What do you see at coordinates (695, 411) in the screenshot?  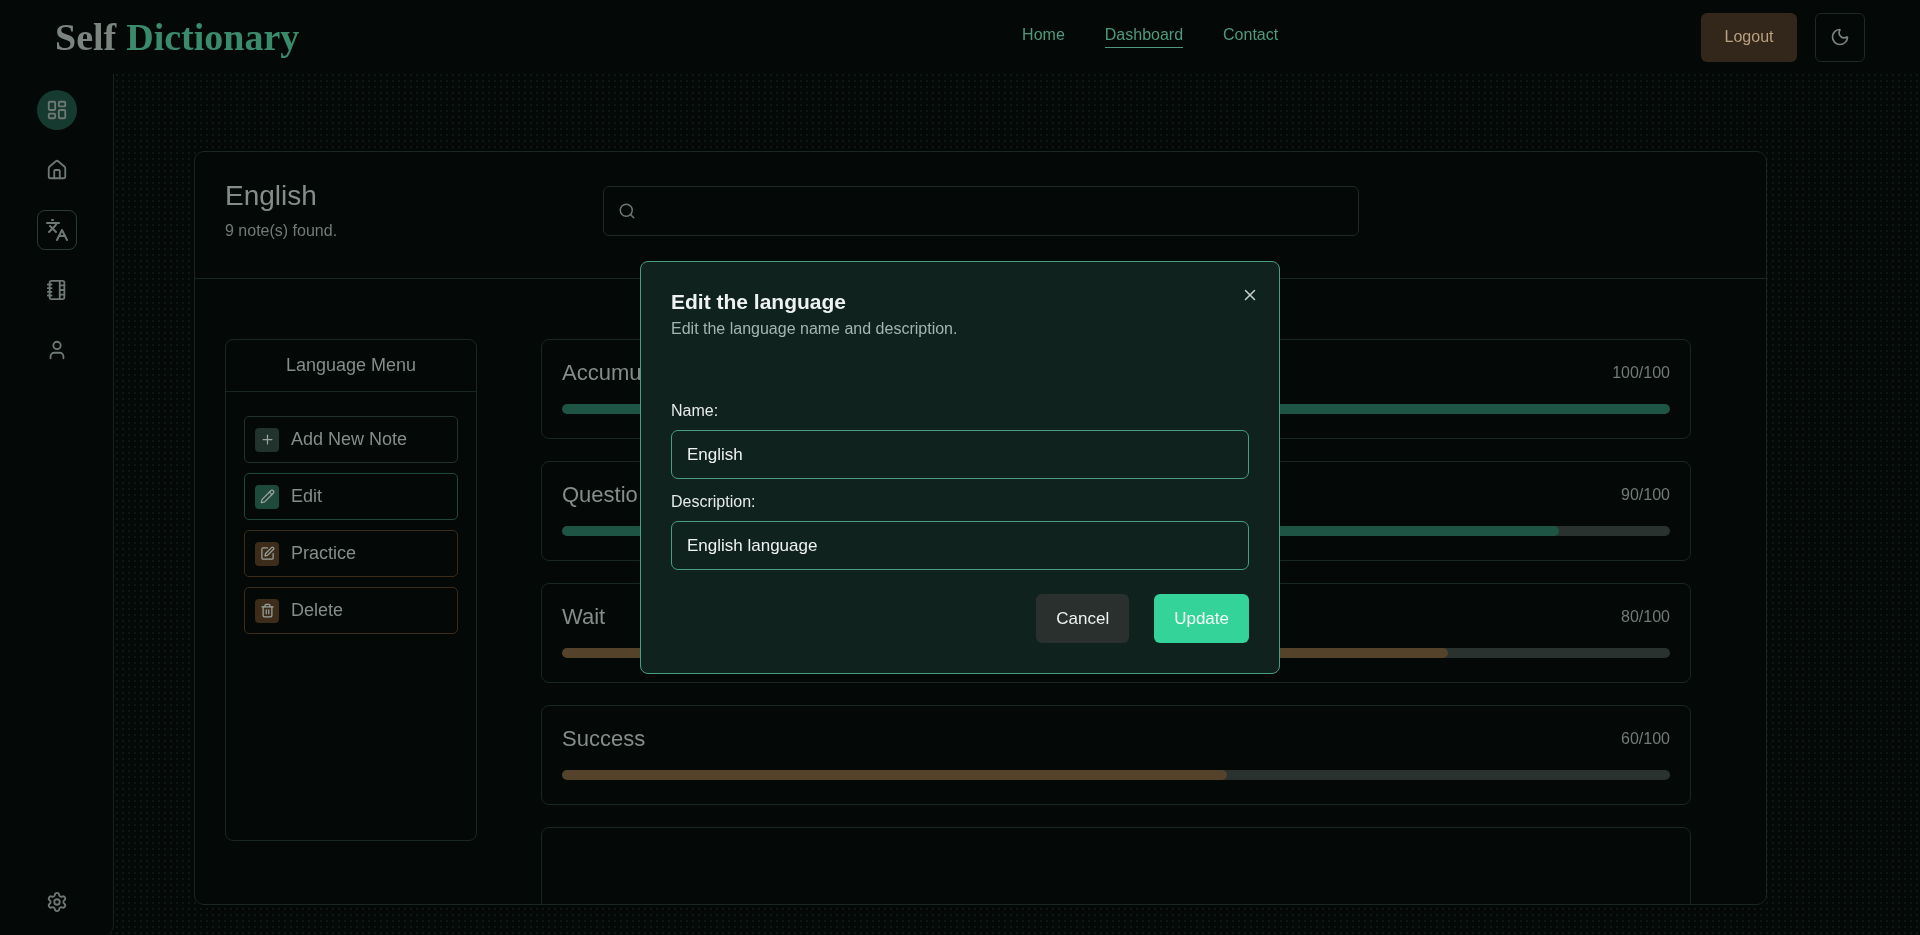 I see `field-label: Name:` at bounding box center [695, 411].